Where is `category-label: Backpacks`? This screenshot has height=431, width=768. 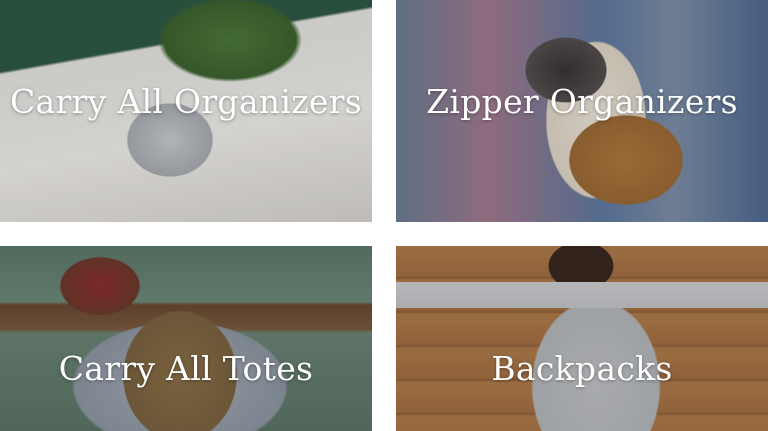 category-label: Backpacks is located at coordinates (582, 368).